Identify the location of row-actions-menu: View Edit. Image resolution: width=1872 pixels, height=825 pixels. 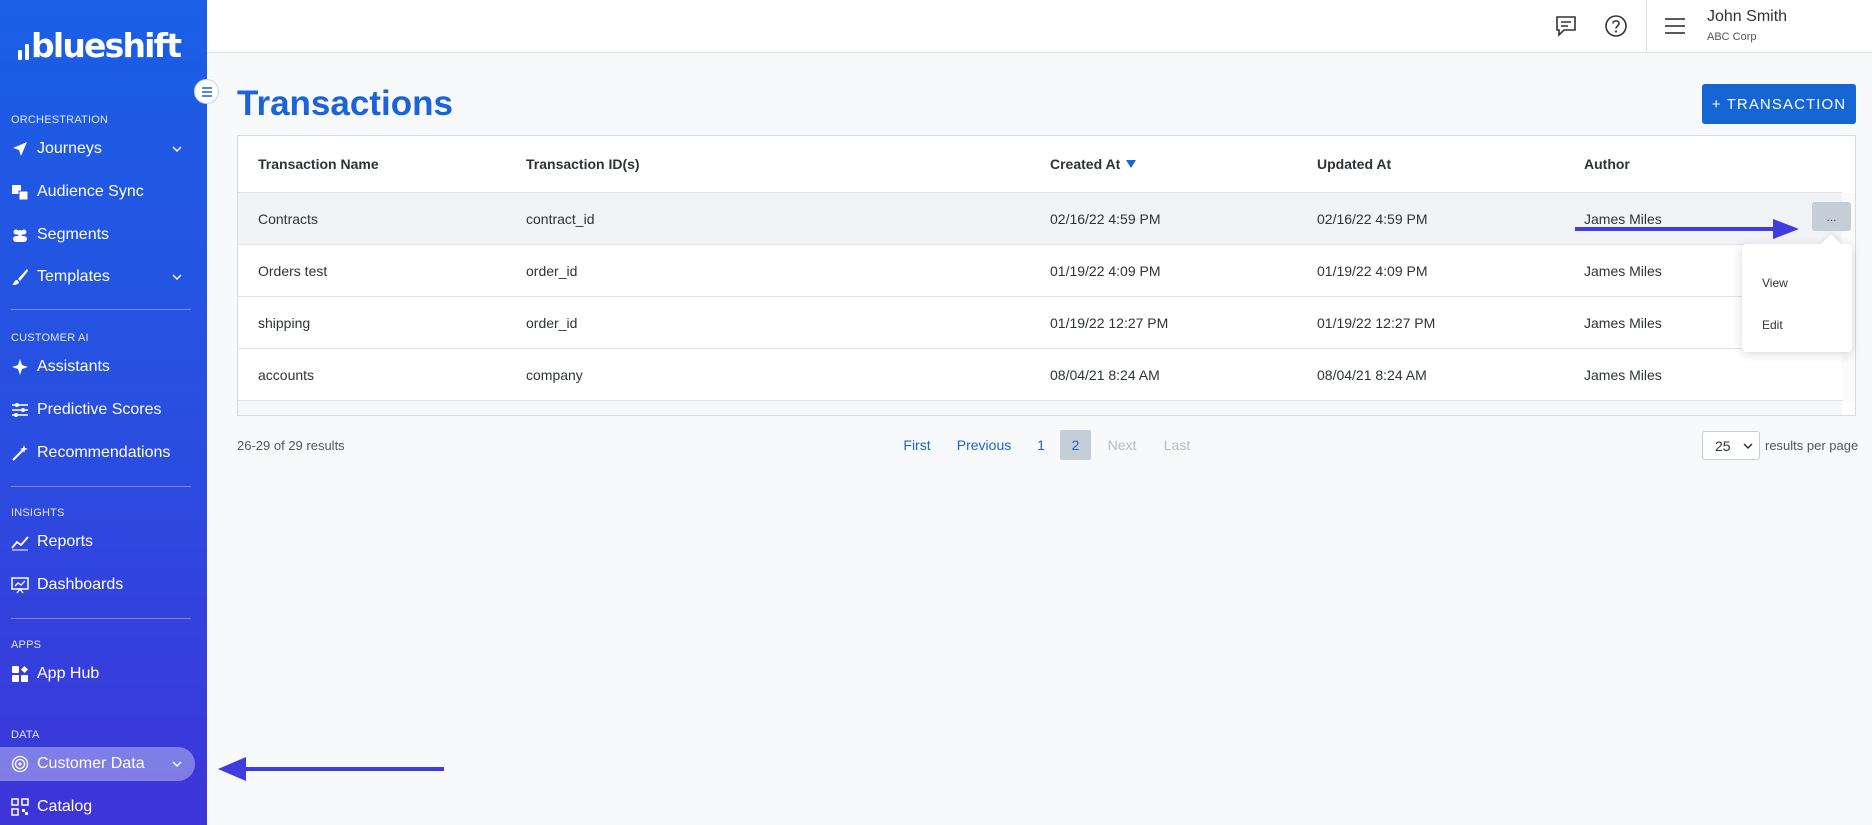
(1797, 298).